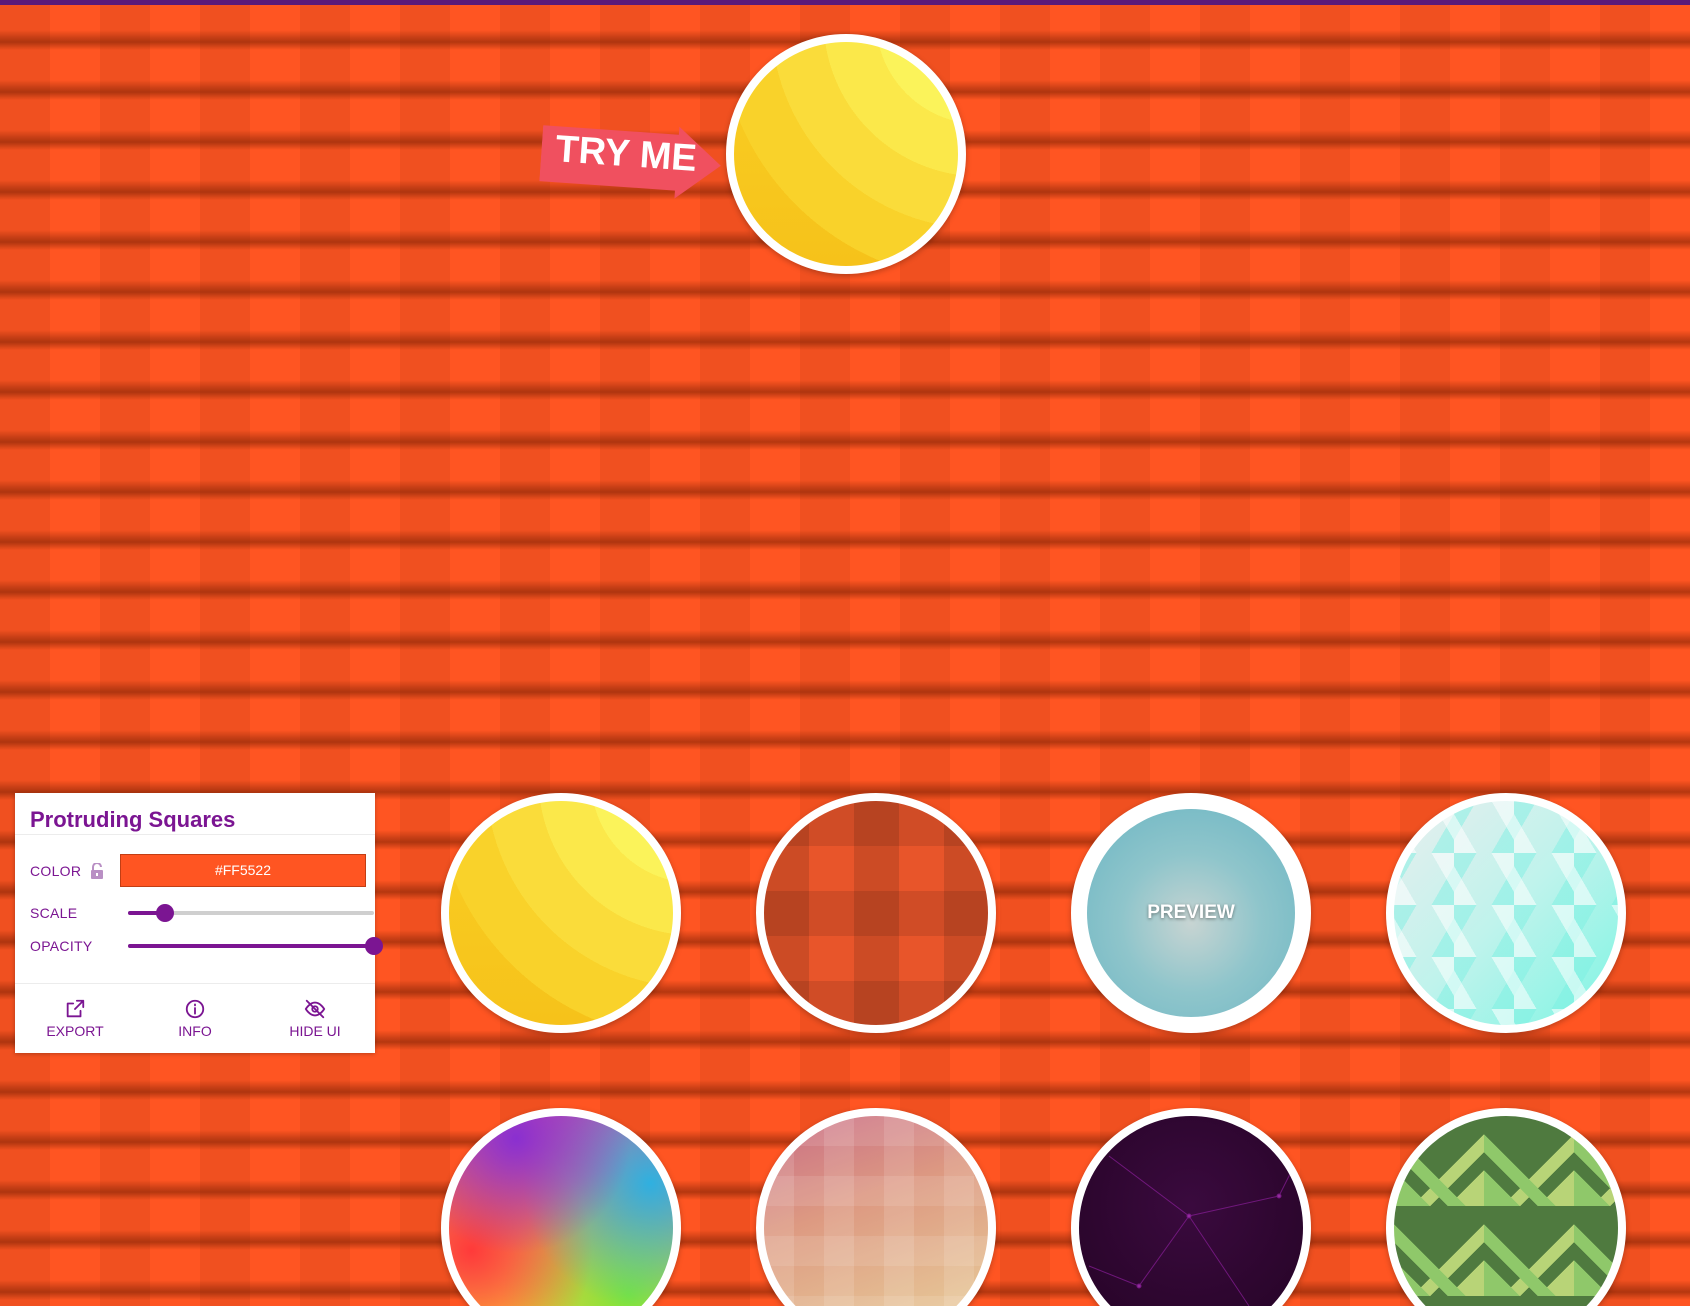  I want to click on preview-teal: PREVIEW, so click(1191, 913).